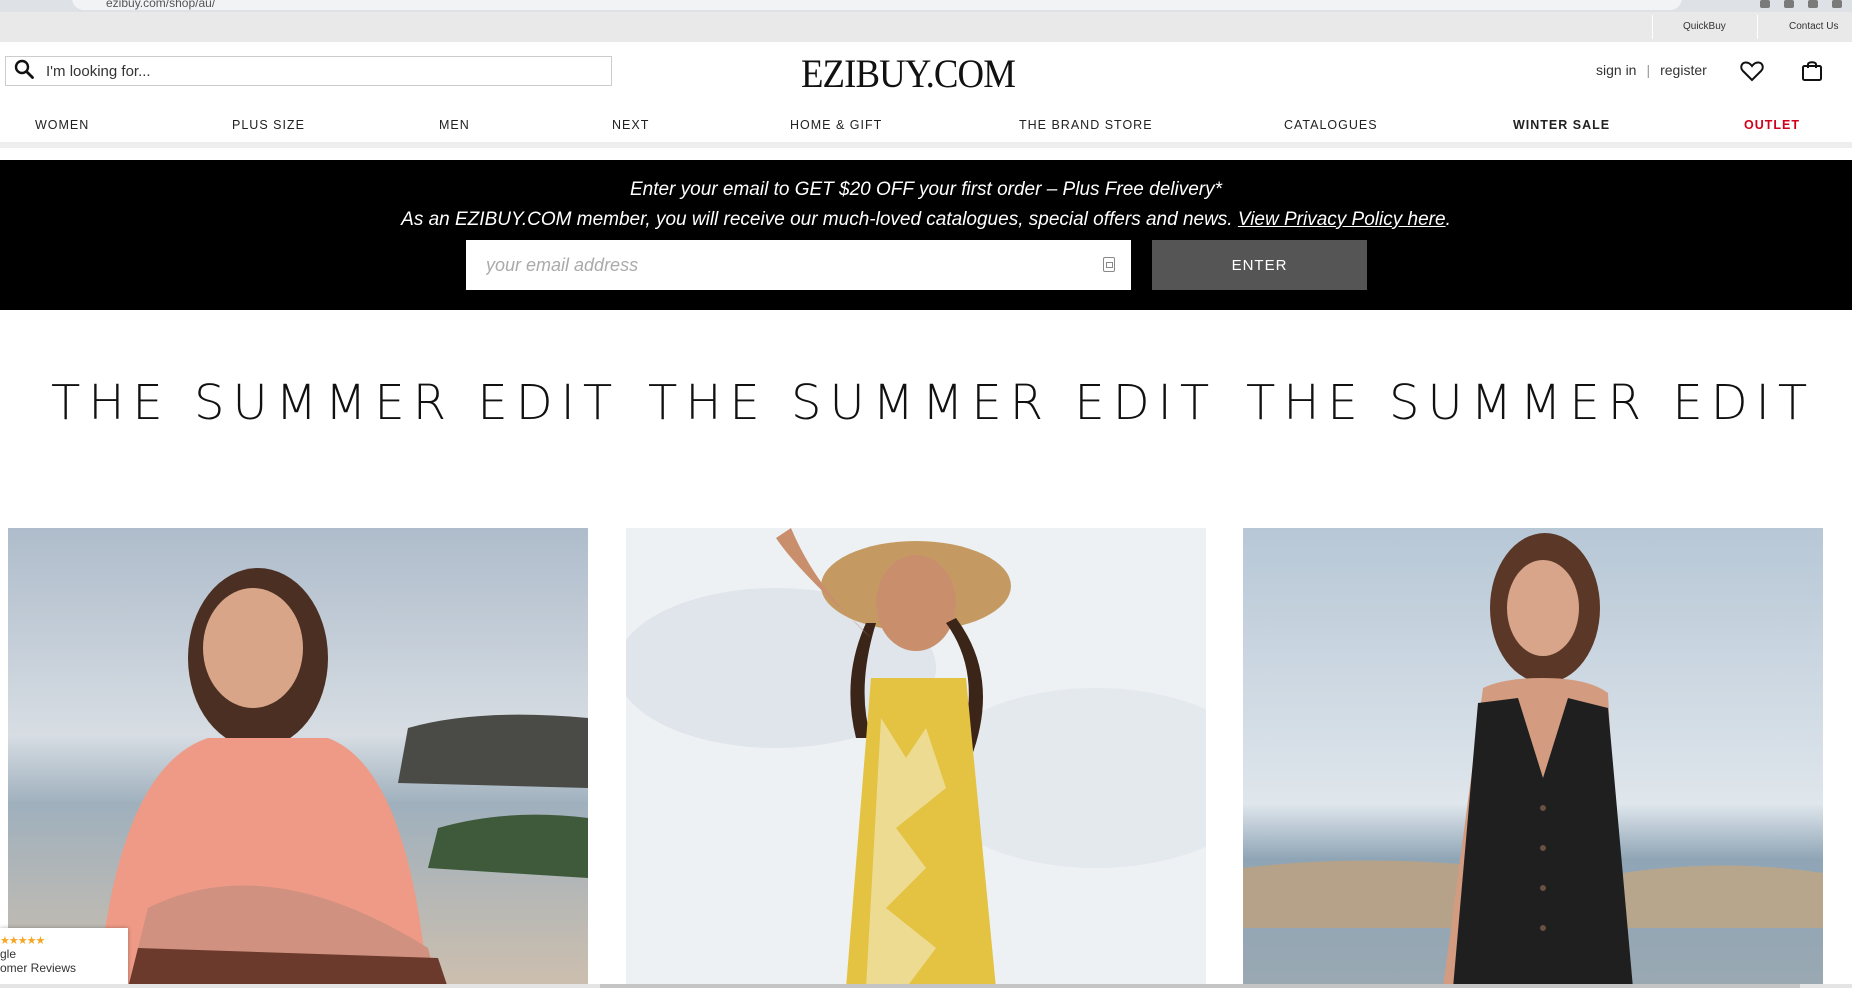 The image size is (1852, 988). I want to click on nav-item-women: WOMEN, so click(62, 125).